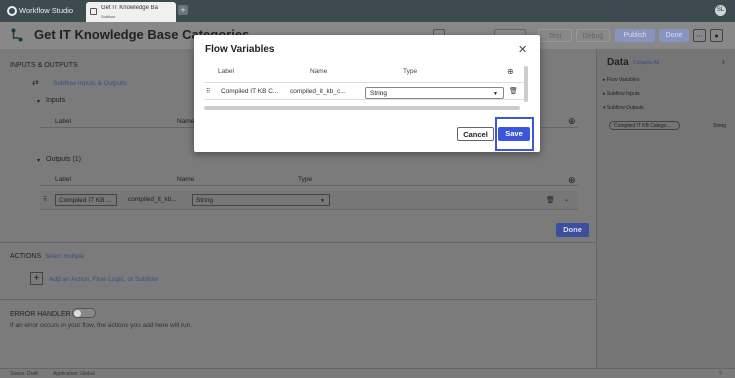 The height and width of the screenshot is (378, 735). Describe the element at coordinates (723, 61) in the screenshot. I see `chevron-right-icon: ›` at that location.